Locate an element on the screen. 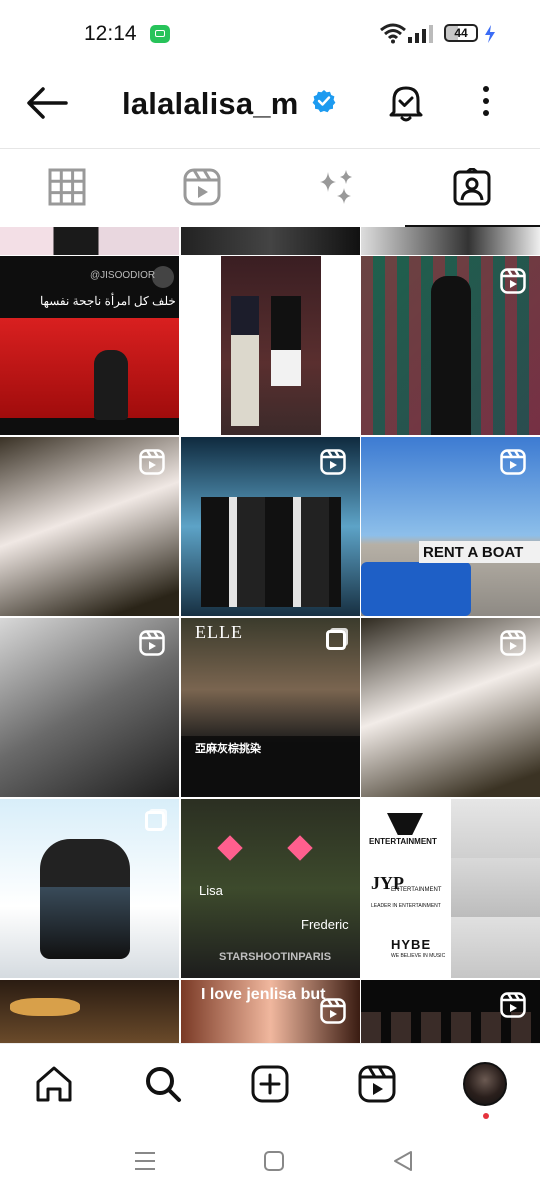 This screenshot has width=540, height=1200. back-button-icon is located at coordinates (403, 1161).